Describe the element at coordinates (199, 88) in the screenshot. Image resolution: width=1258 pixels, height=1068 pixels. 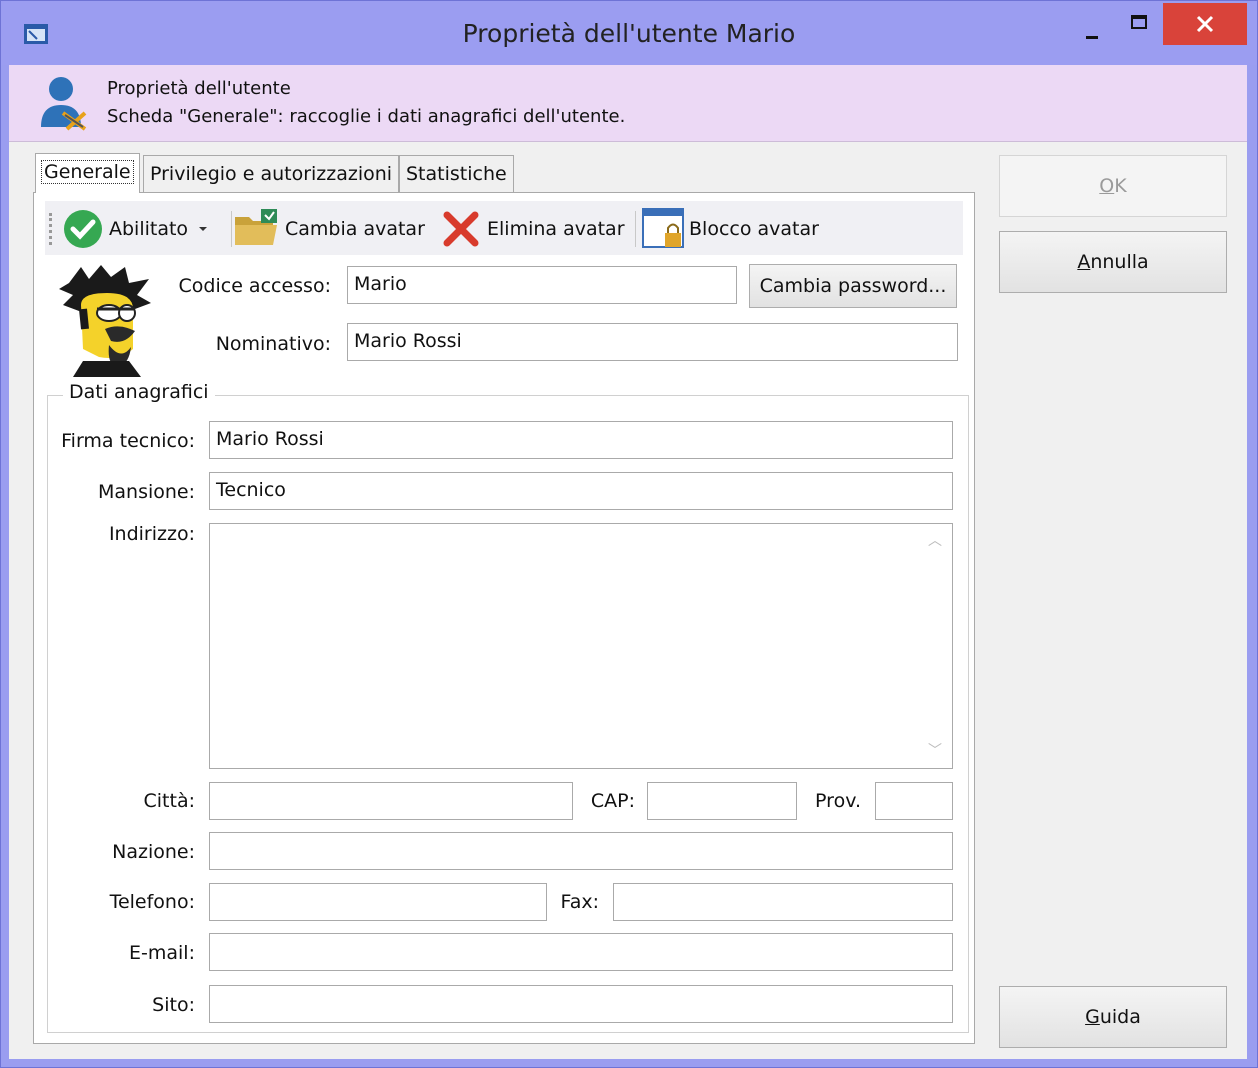
I see `header-title: Proprietà dell'utente` at that location.